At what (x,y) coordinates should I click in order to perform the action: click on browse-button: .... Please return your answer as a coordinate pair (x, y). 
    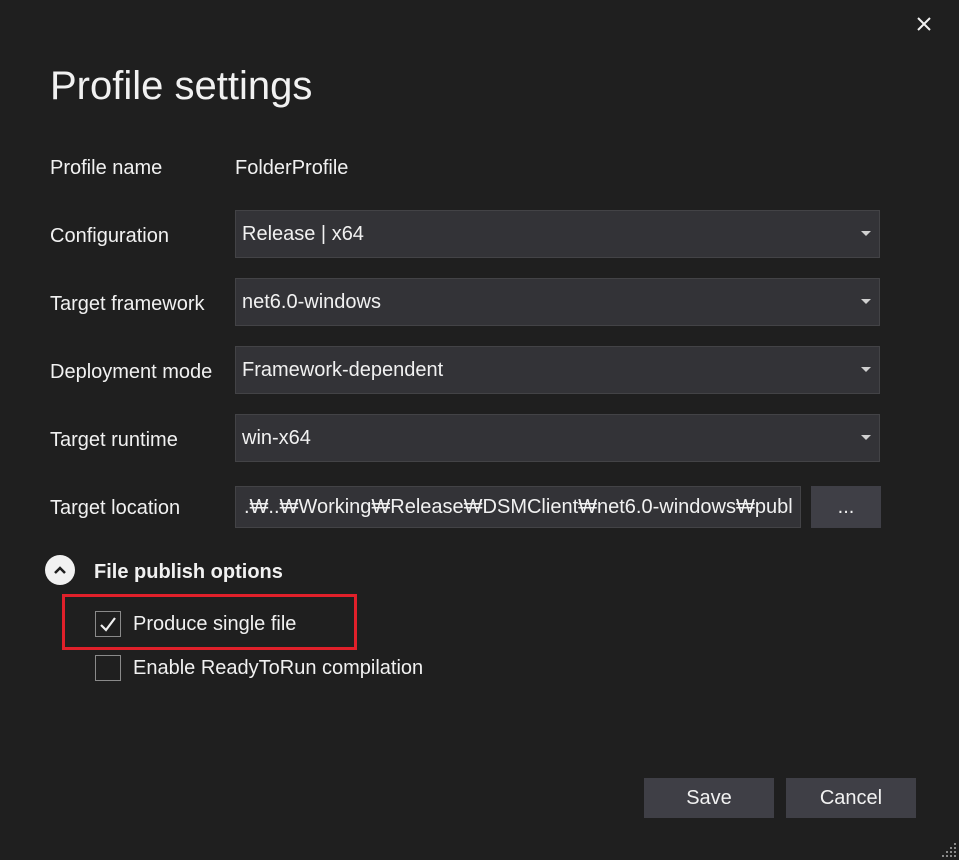
    Looking at the image, I should click on (846, 507).